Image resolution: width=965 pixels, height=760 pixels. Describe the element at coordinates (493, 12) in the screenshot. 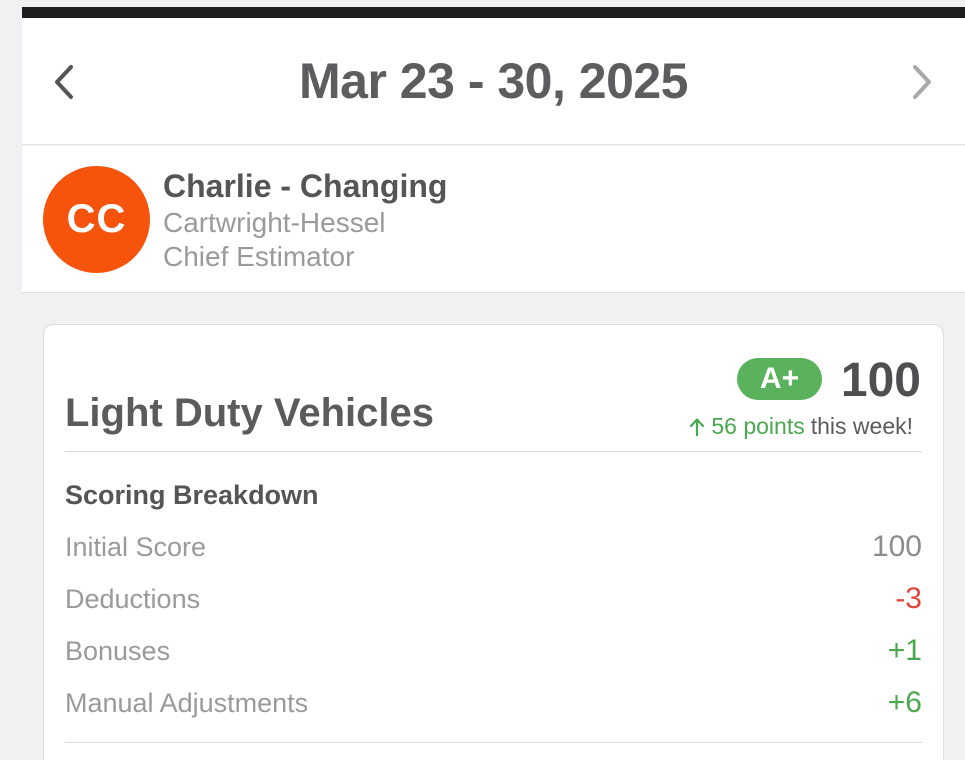

I see `window-top-bar` at that location.